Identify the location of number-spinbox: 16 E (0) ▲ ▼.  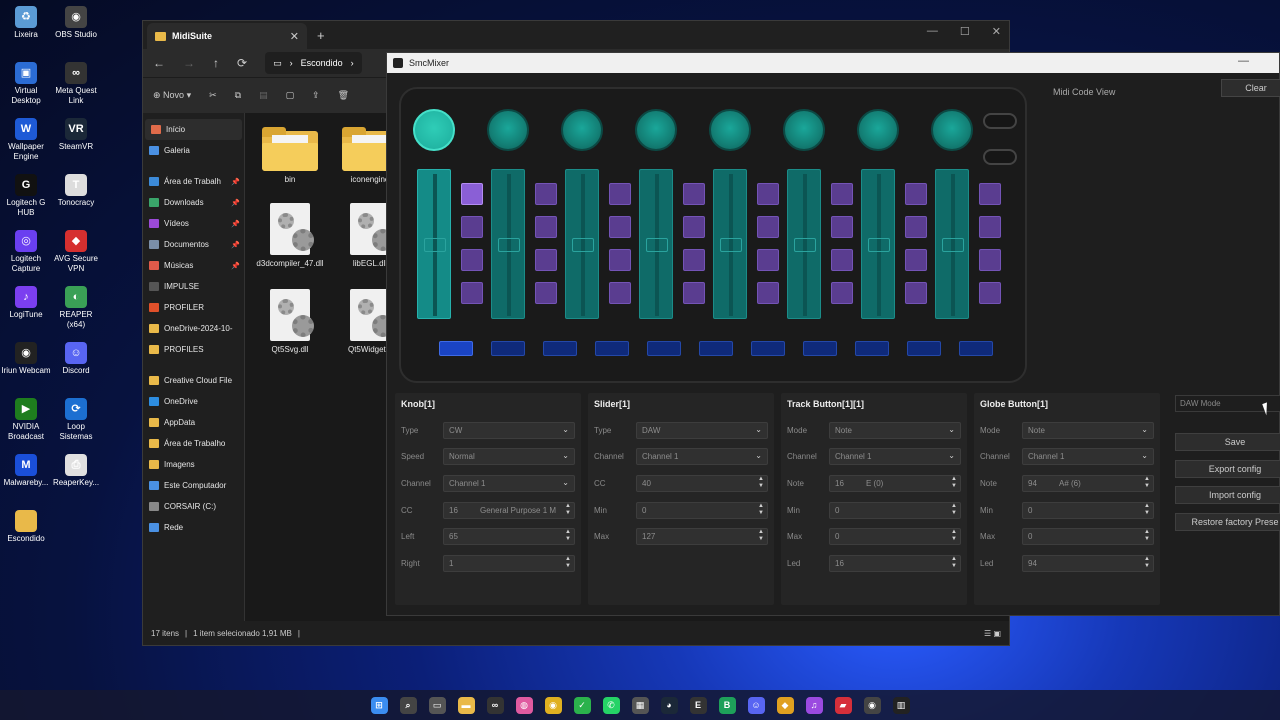
(895, 483).